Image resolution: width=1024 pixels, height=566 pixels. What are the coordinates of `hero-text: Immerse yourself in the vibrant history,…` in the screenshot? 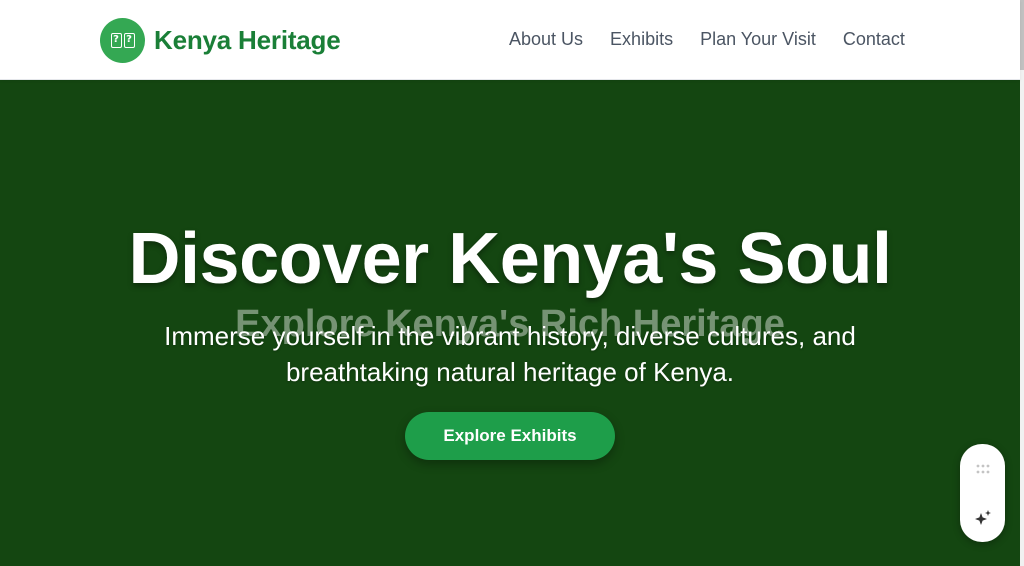 It's located at (510, 354).